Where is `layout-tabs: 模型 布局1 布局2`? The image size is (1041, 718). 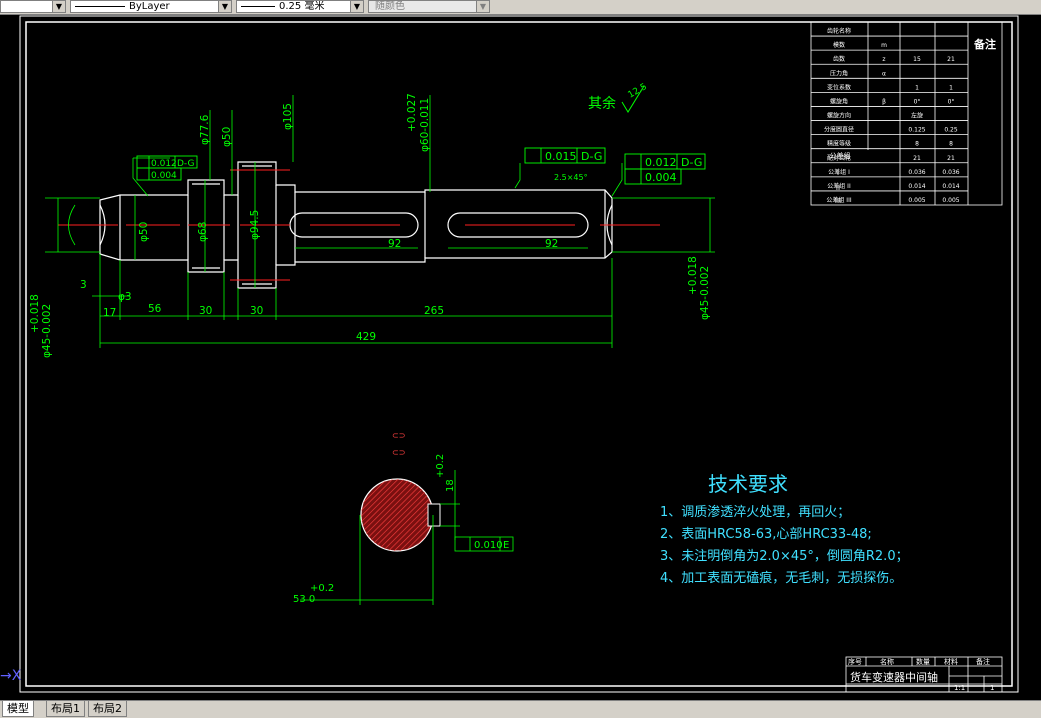
layout-tabs: 模型 布局1 布局2 is located at coordinates (520, 709).